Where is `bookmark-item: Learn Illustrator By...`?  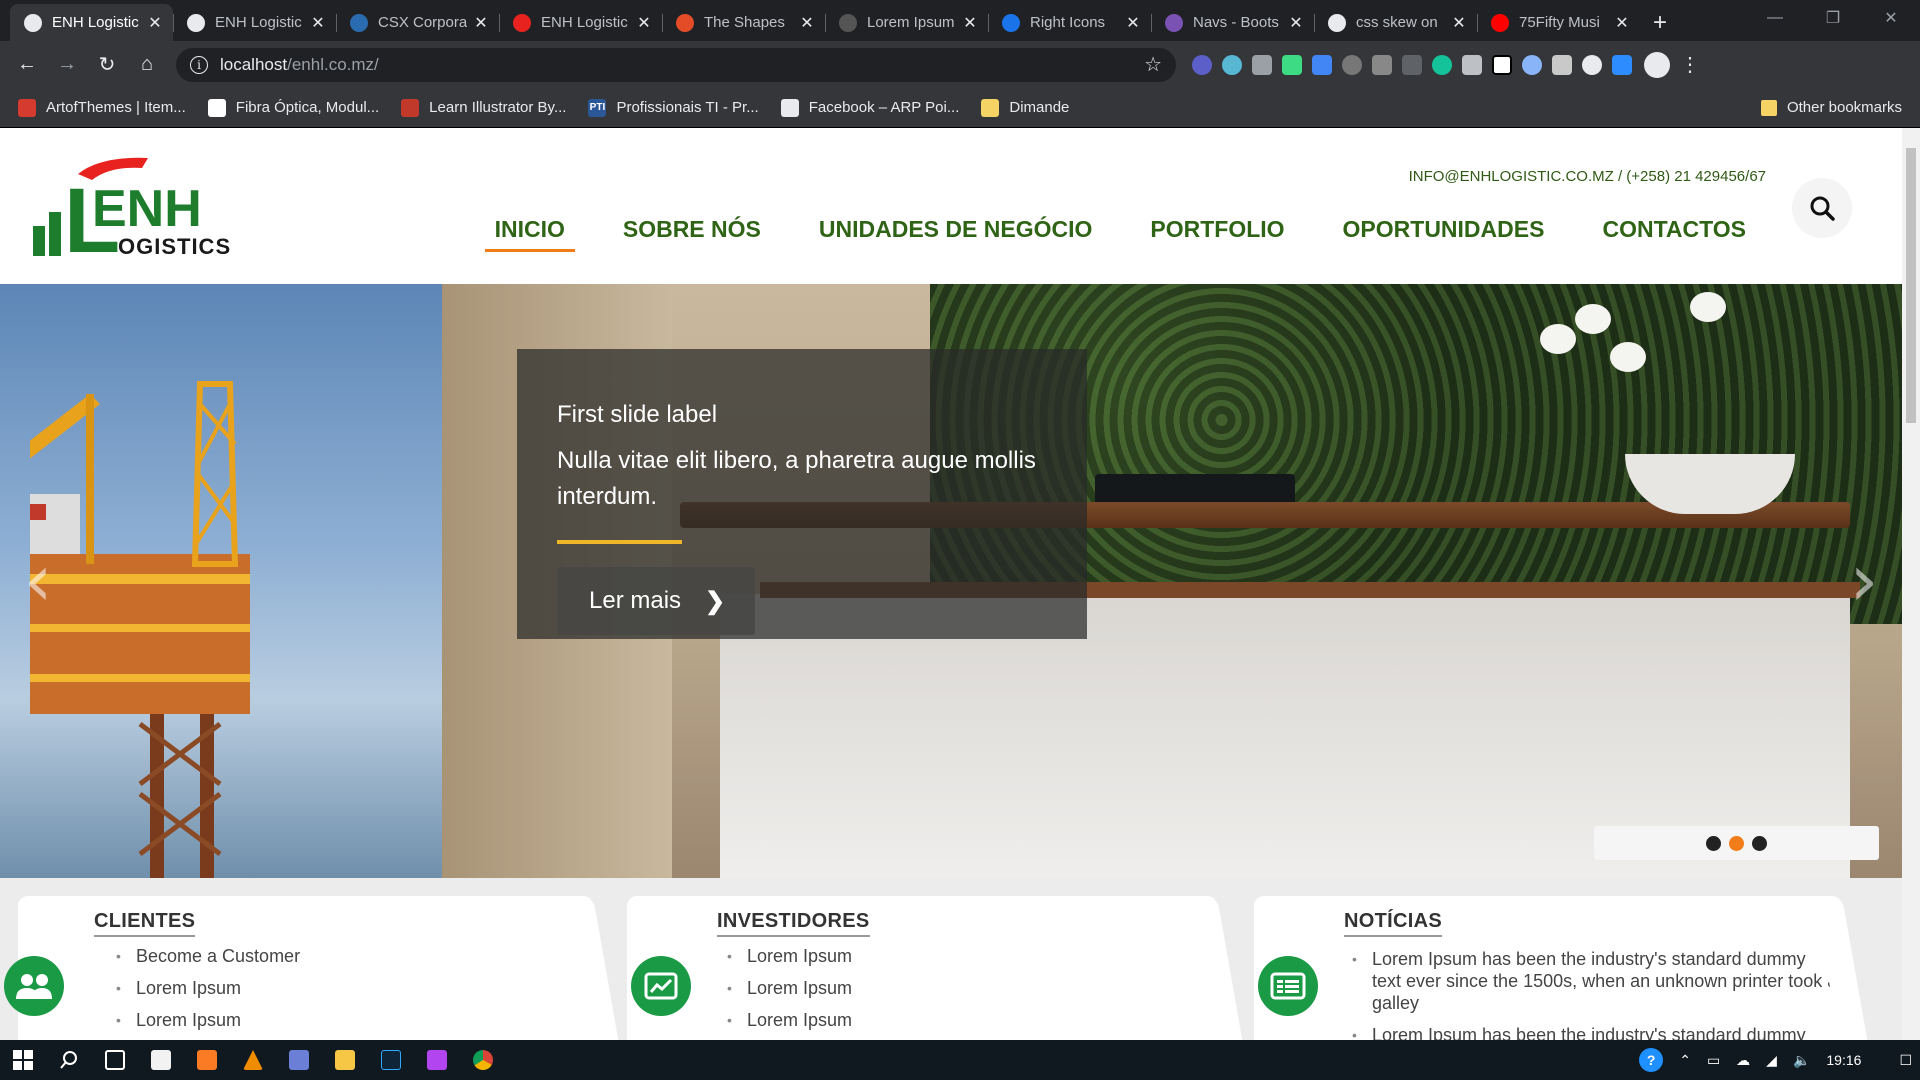 bookmark-item: Learn Illustrator By... is located at coordinates (483, 107).